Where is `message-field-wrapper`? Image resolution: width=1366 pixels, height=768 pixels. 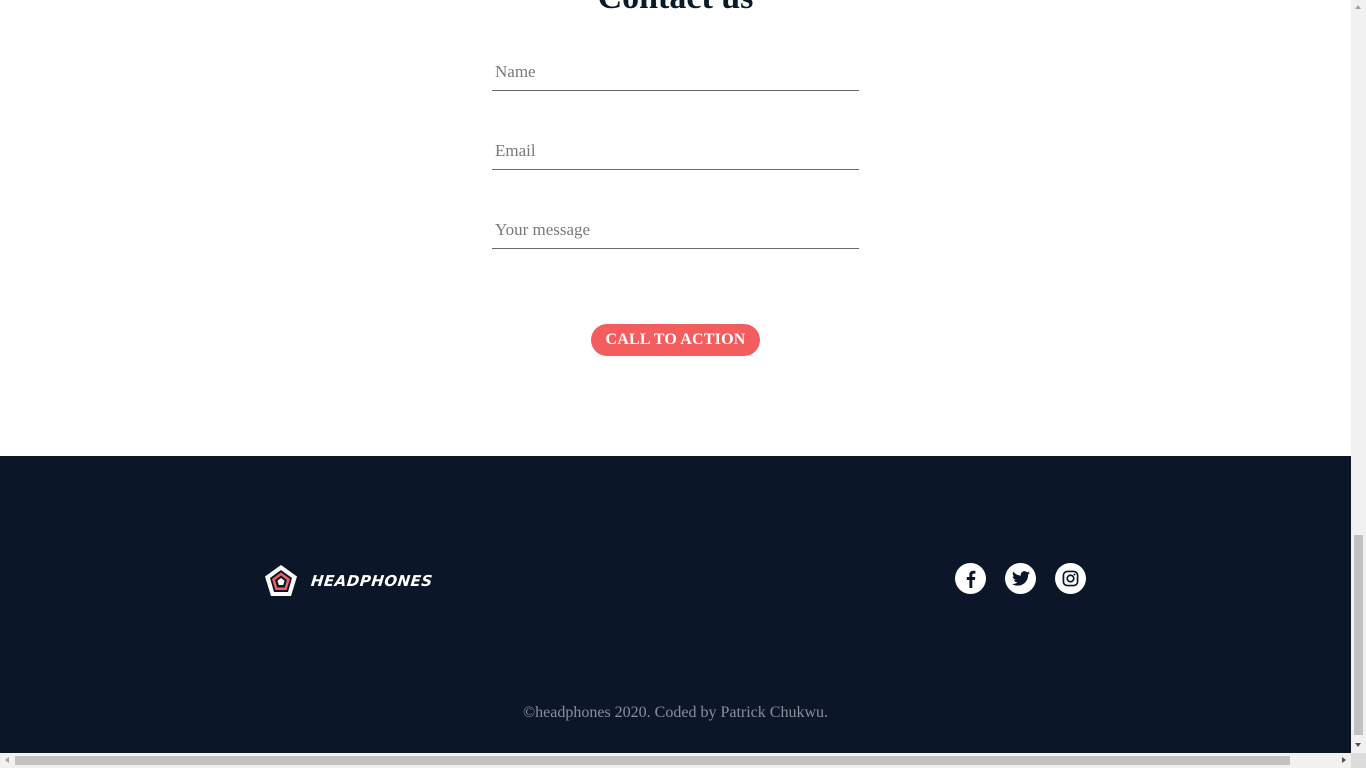
message-field-wrapper is located at coordinates (675, 230).